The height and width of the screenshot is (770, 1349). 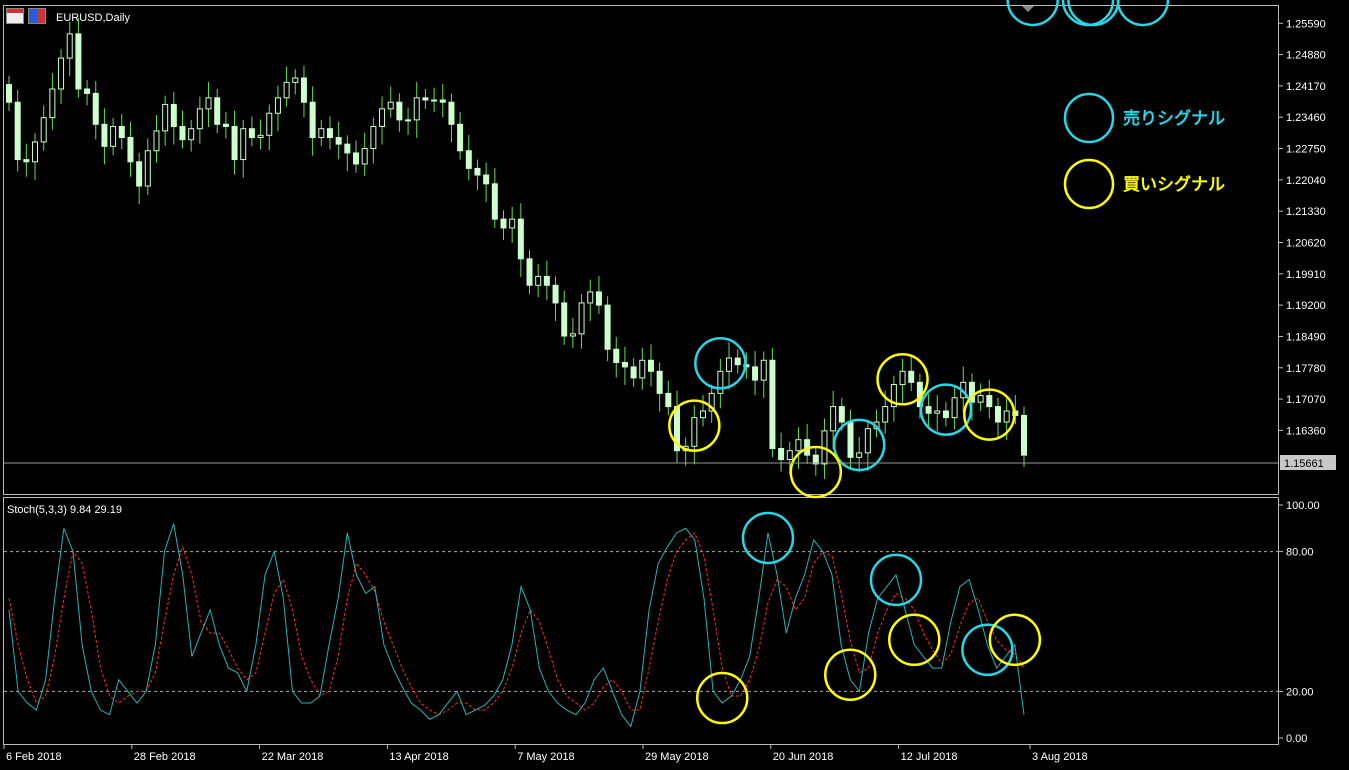 I want to click on time-tick-label: 6 Feb 2018, so click(x=34, y=757).